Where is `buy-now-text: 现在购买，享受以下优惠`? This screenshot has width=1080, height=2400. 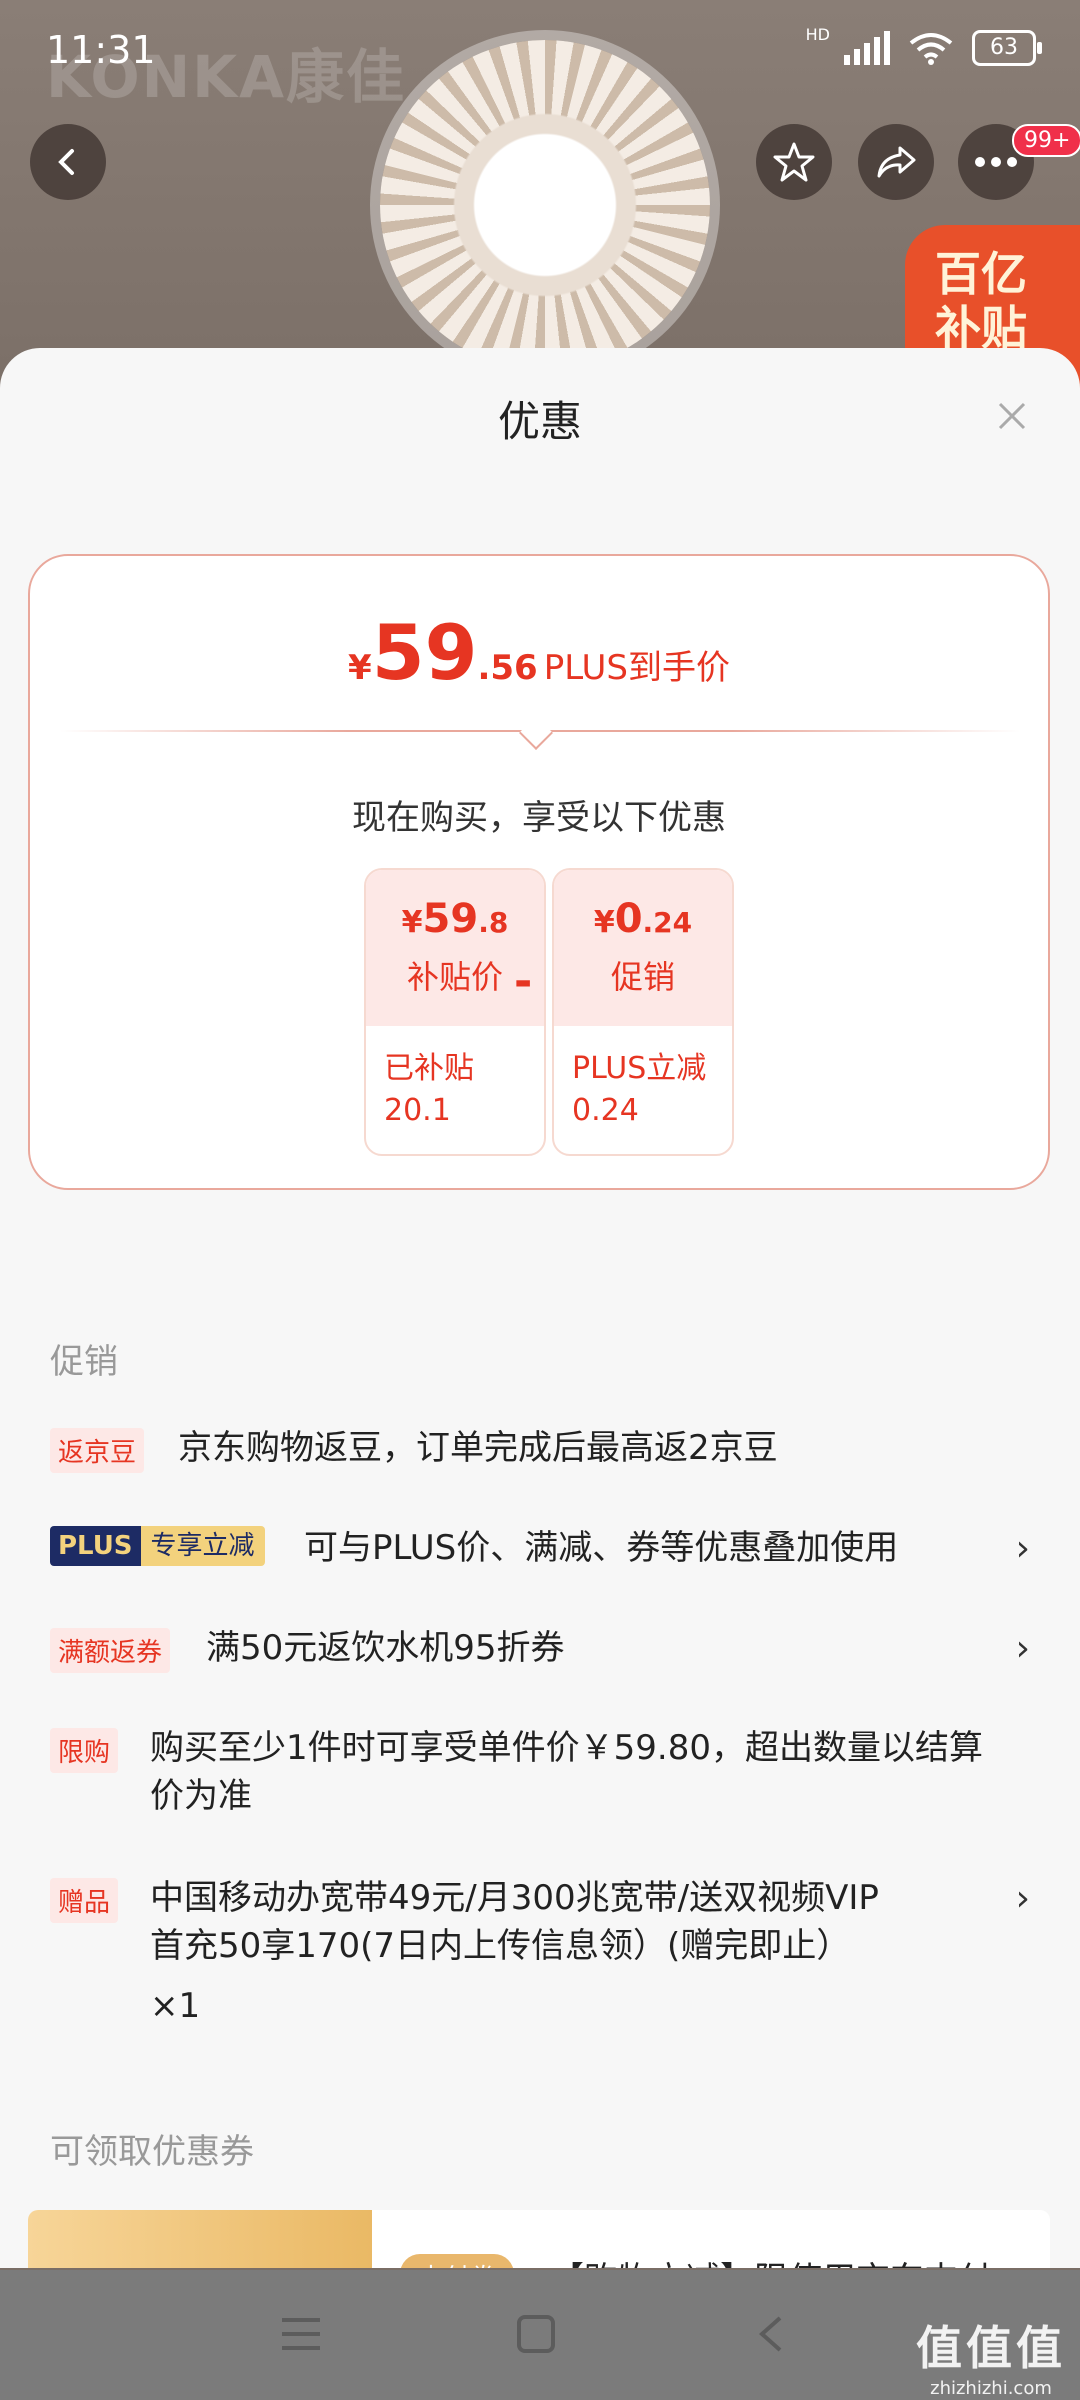 buy-now-text: 现在购买，享受以下优惠 is located at coordinates (539, 818).